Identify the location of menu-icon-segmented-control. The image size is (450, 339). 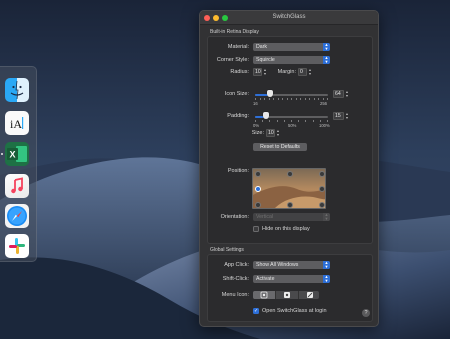
(286, 295).